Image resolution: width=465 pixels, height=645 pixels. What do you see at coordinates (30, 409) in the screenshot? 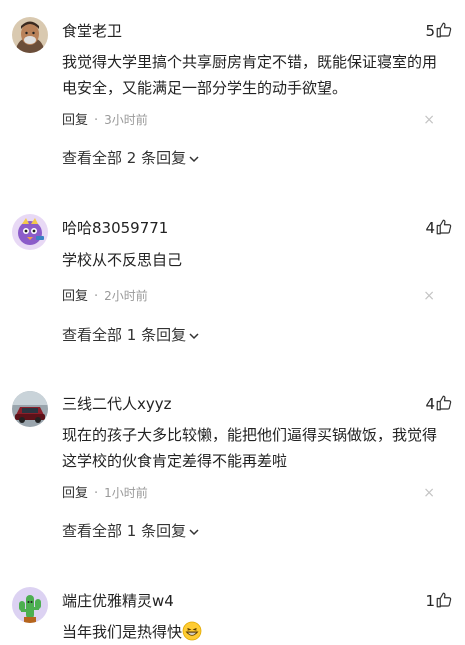
I see `car-photo-avatar` at bounding box center [30, 409].